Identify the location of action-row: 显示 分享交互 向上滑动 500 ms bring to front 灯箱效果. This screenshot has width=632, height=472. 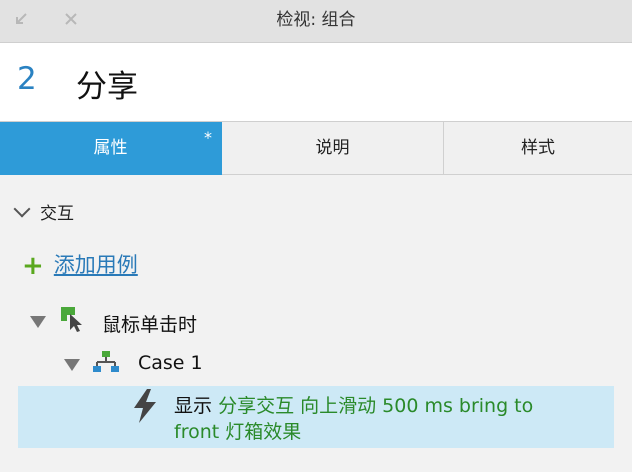
(316, 417).